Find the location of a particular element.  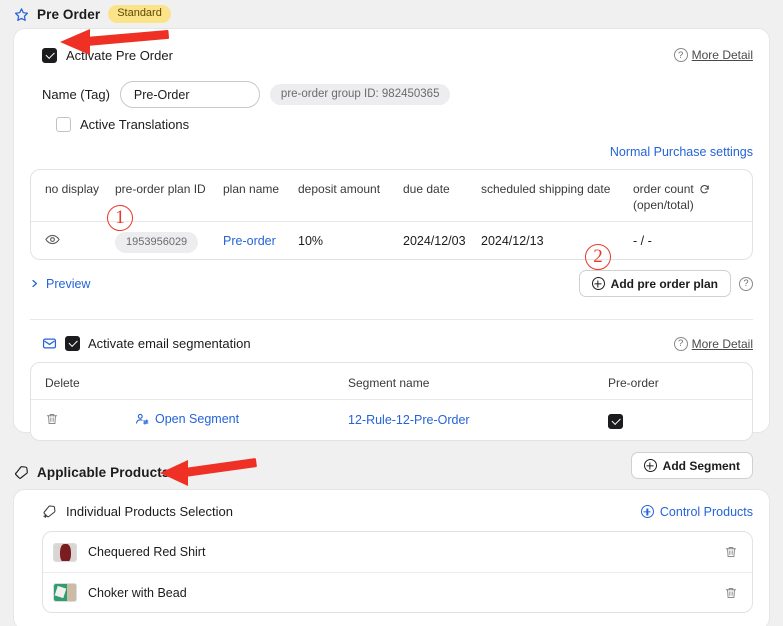

col-pre-order: Pre-order is located at coordinates (633, 382).